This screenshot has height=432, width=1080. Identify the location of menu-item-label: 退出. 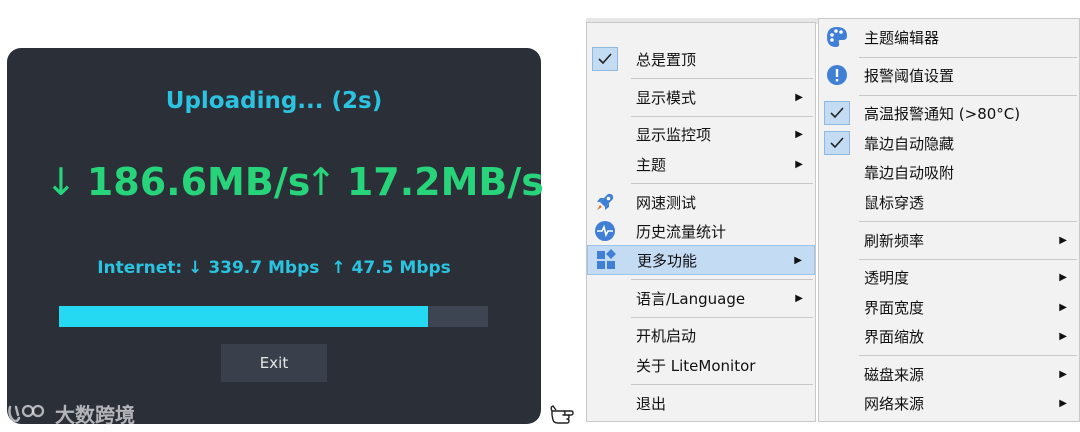
(651, 403).